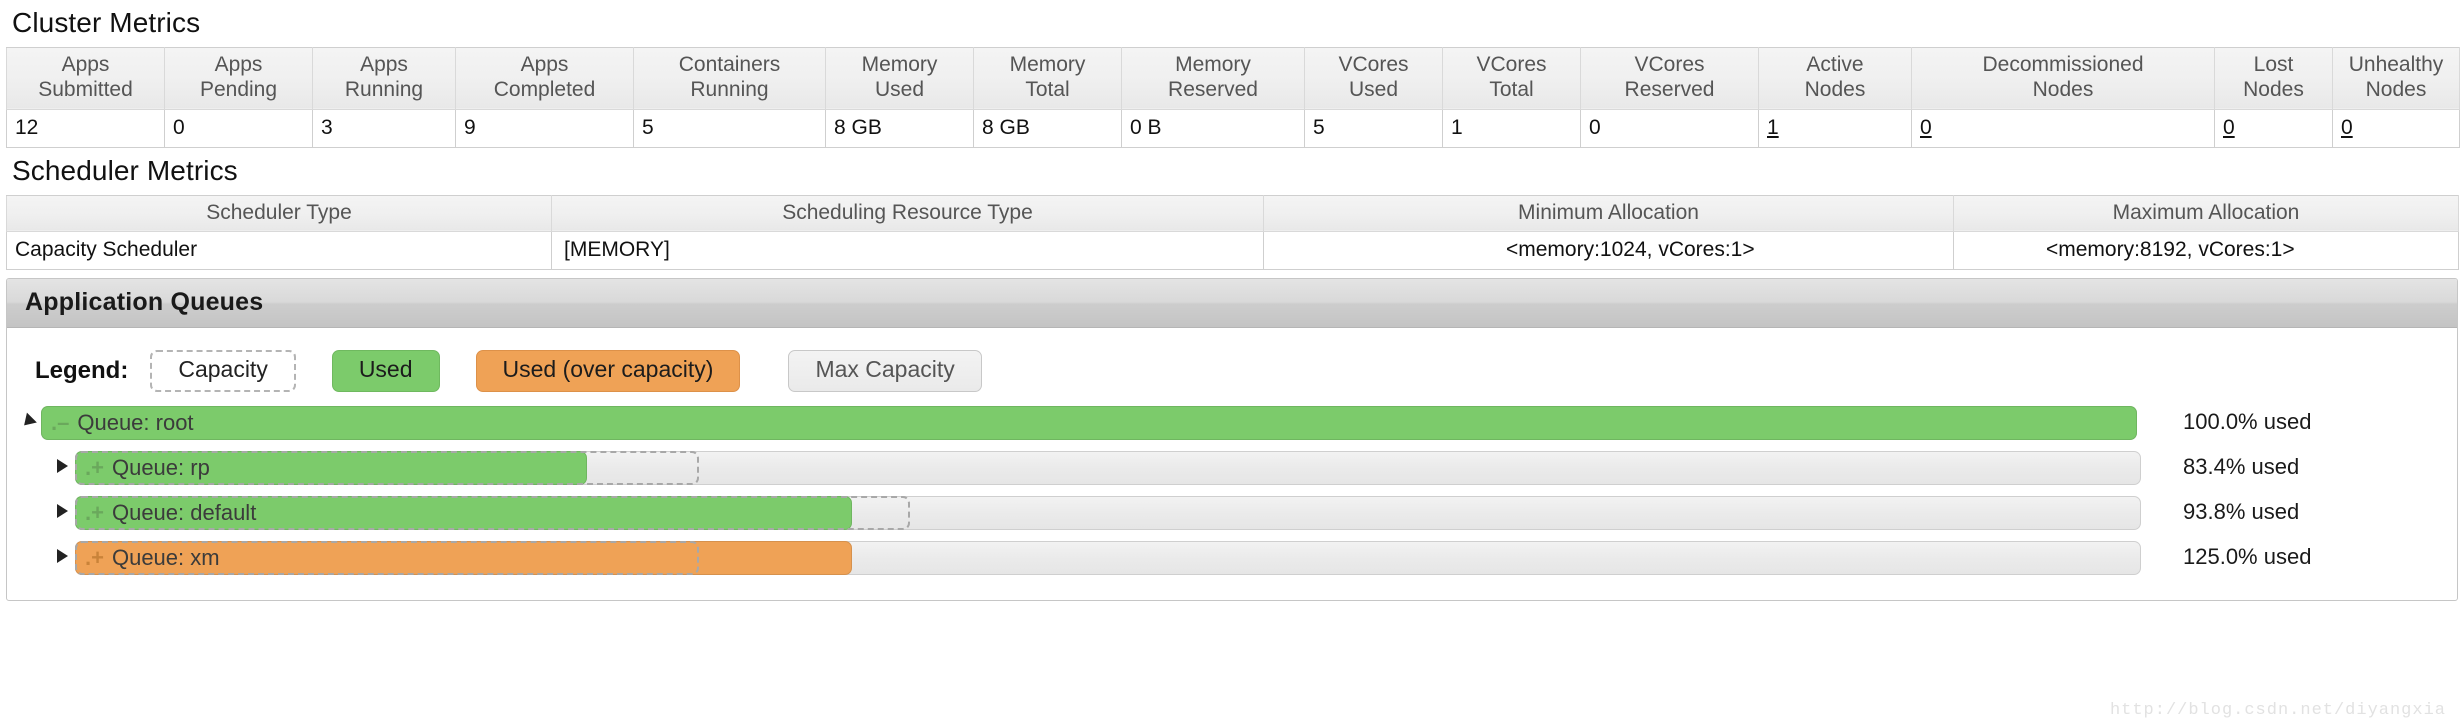  What do you see at coordinates (2273, 64) in the screenshot?
I see `col-line1: Lost` at bounding box center [2273, 64].